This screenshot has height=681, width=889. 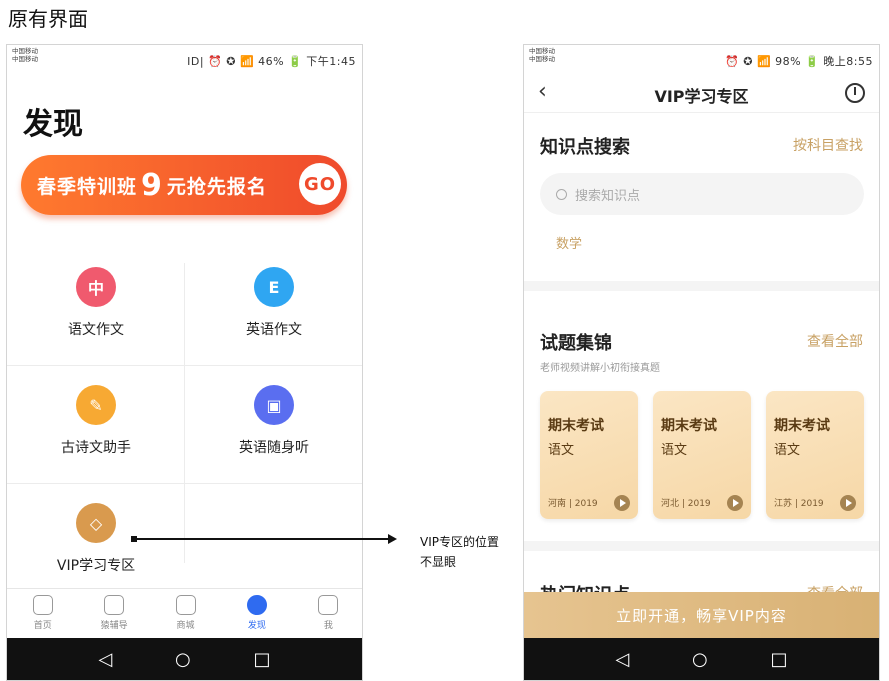 What do you see at coordinates (799, 61) in the screenshot?
I see `status-indicators: ⏰ ✪ 📶 98% 🔋 晚上8:55` at bounding box center [799, 61].